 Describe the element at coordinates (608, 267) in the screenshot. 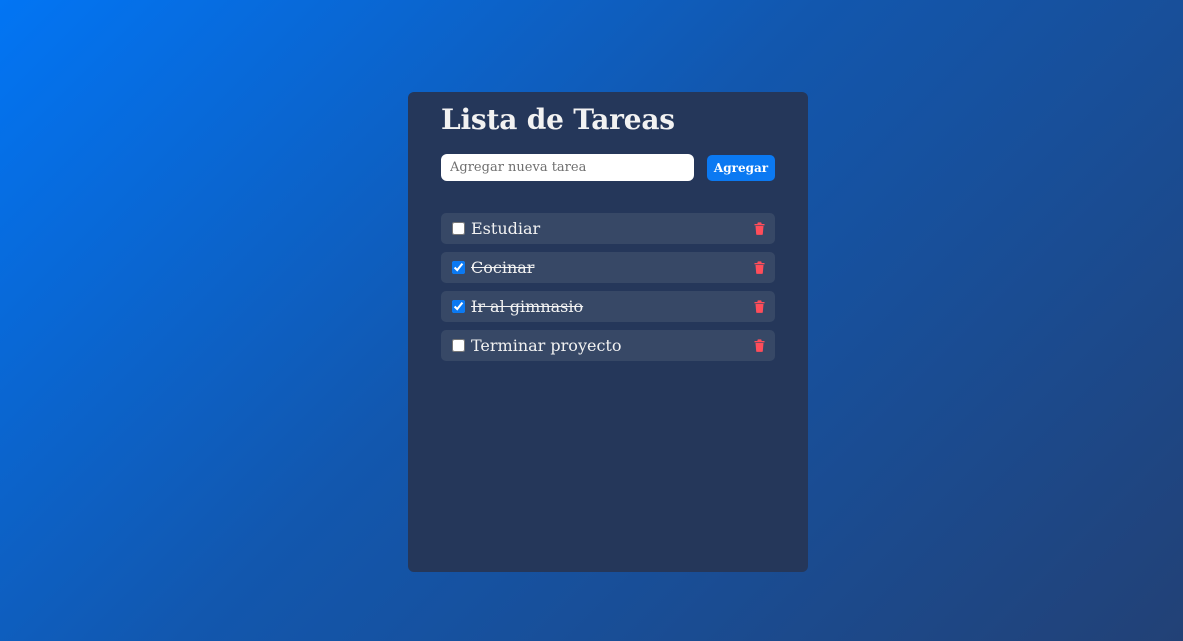

I see `task-item: Cocinar` at that location.